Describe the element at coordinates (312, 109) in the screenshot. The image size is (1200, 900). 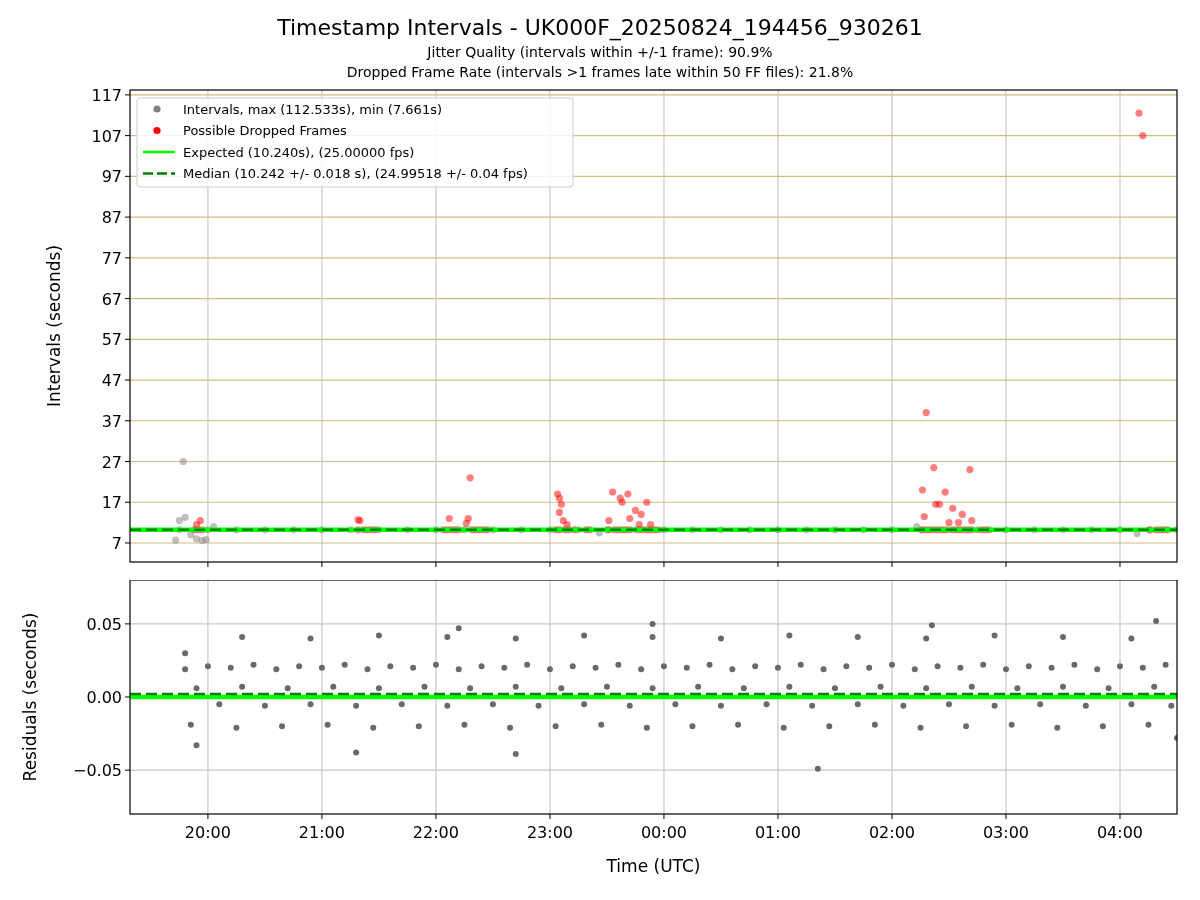
I see `legend-label: Intervals, max (112.533s), min (7.661s)` at that location.